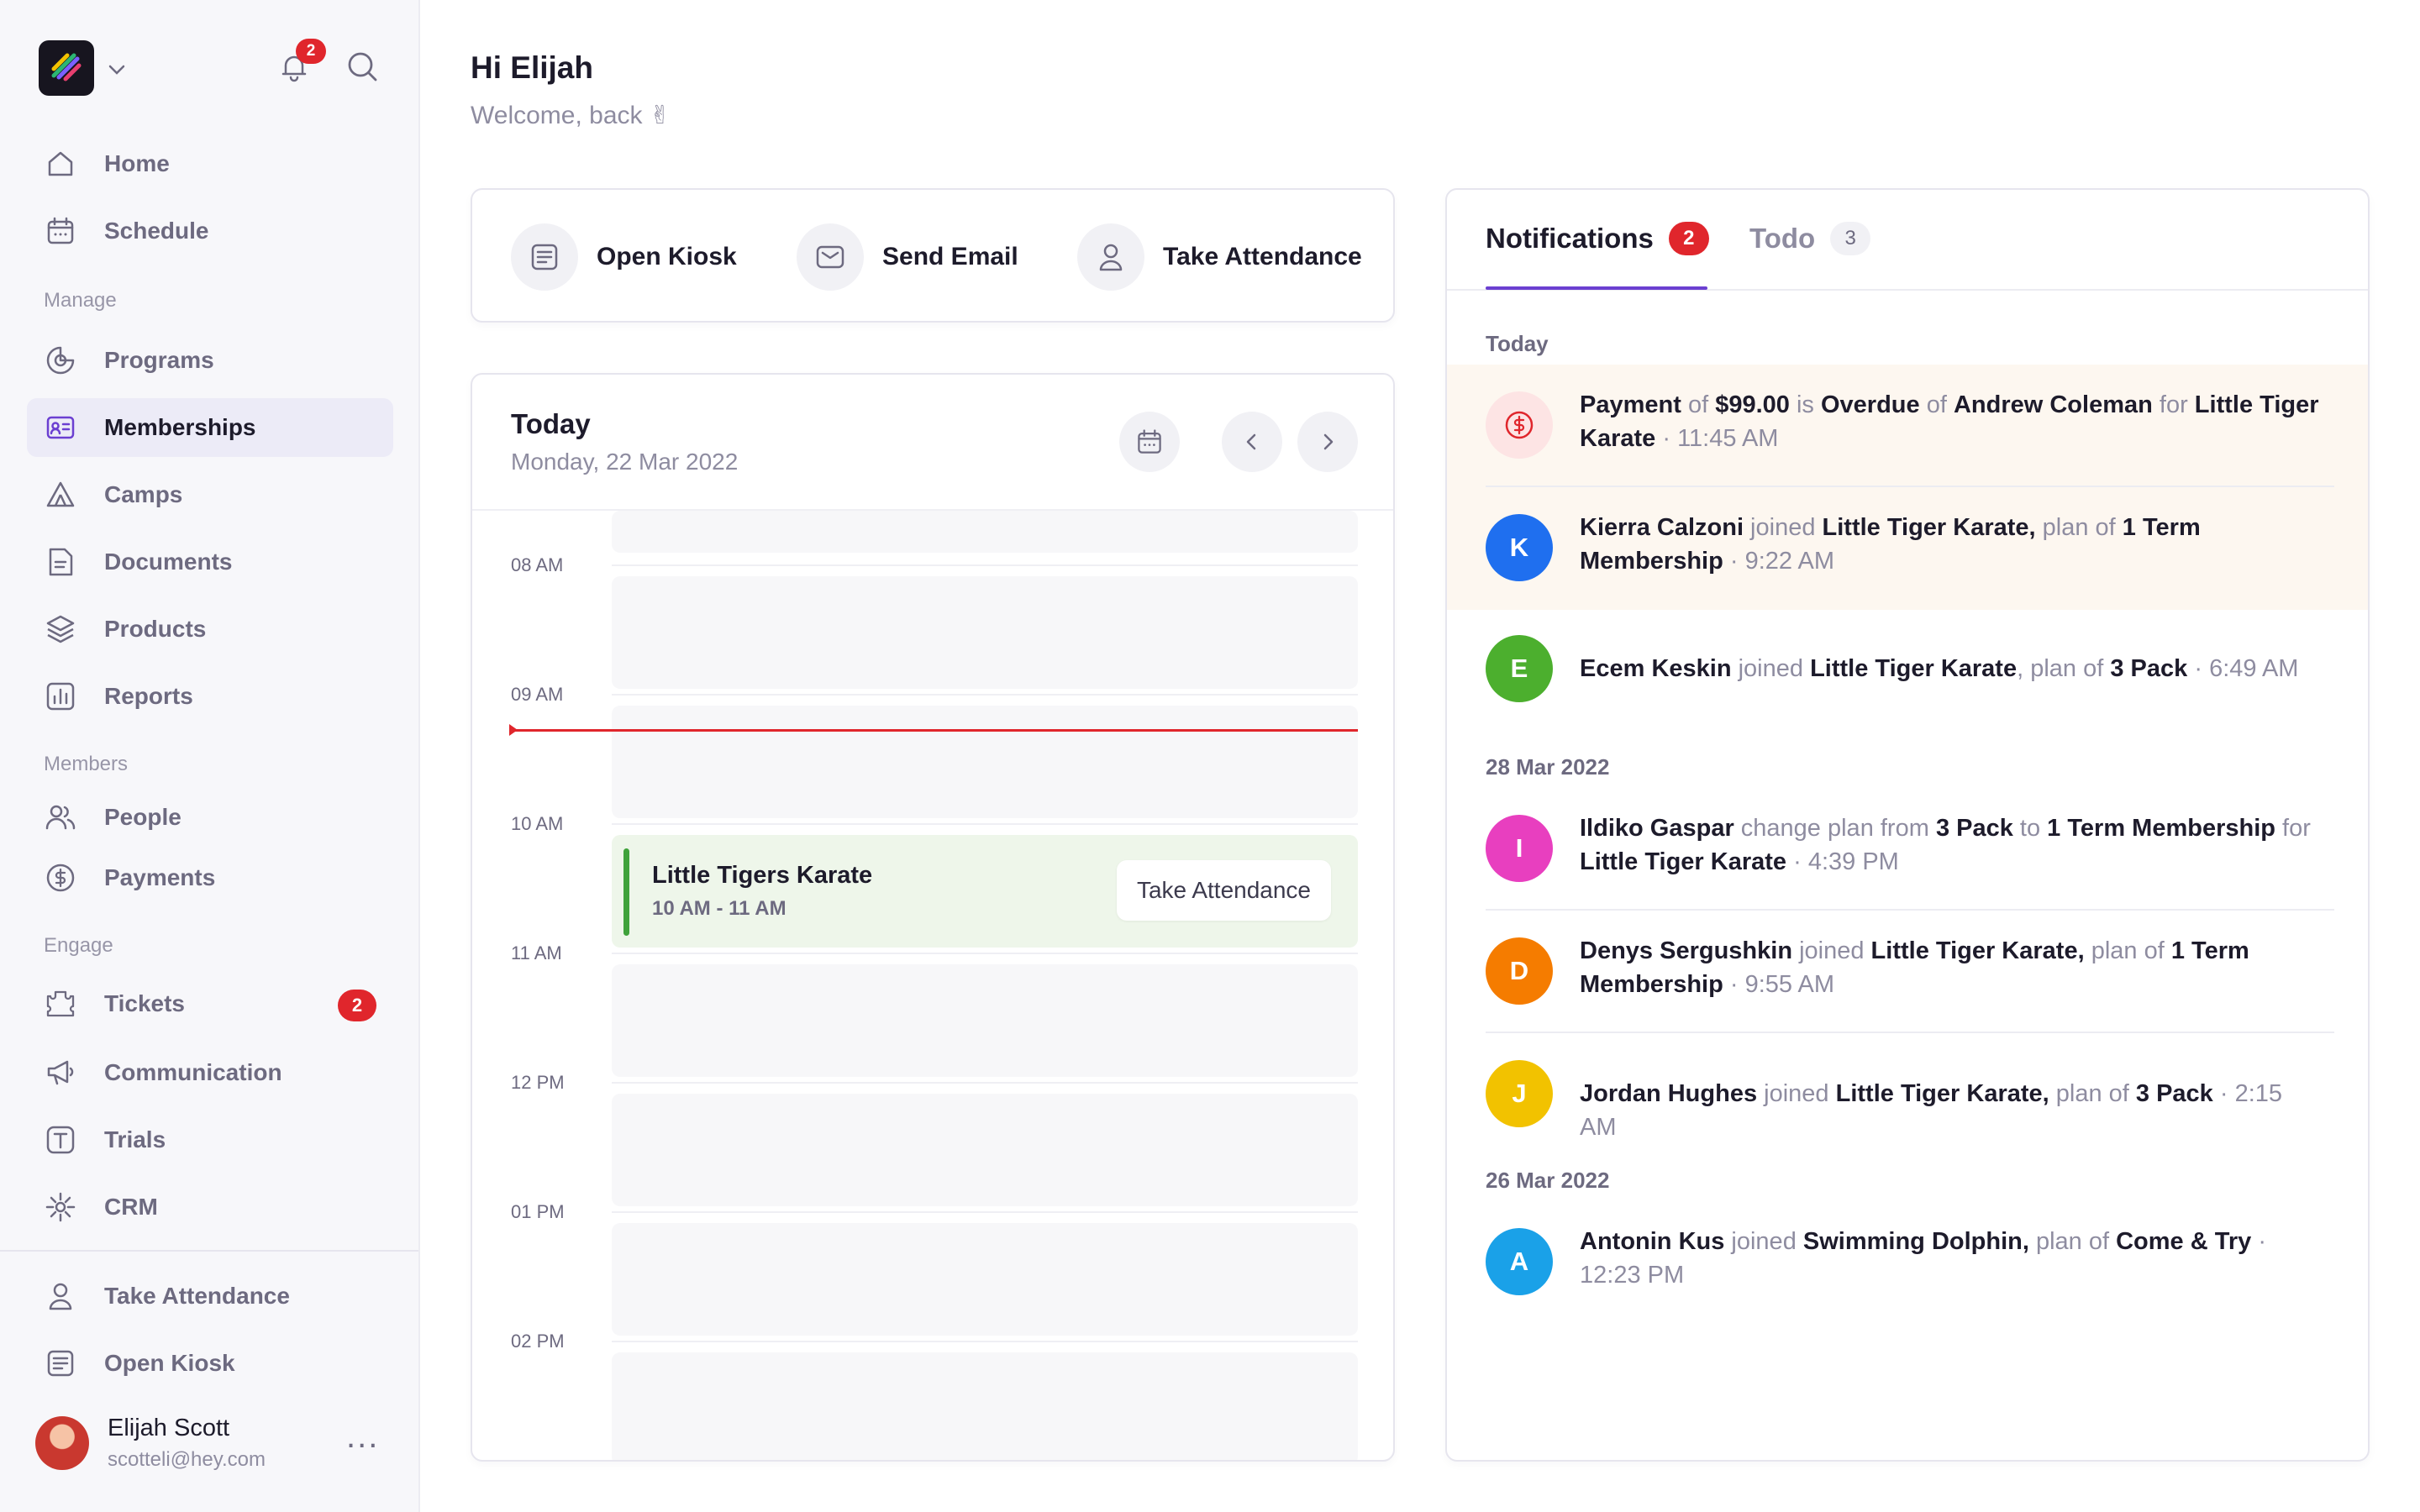 The height and width of the screenshot is (1512, 2420). What do you see at coordinates (143, 817) in the screenshot?
I see `sidebar-item-label: People` at bounding box center [143, 817].